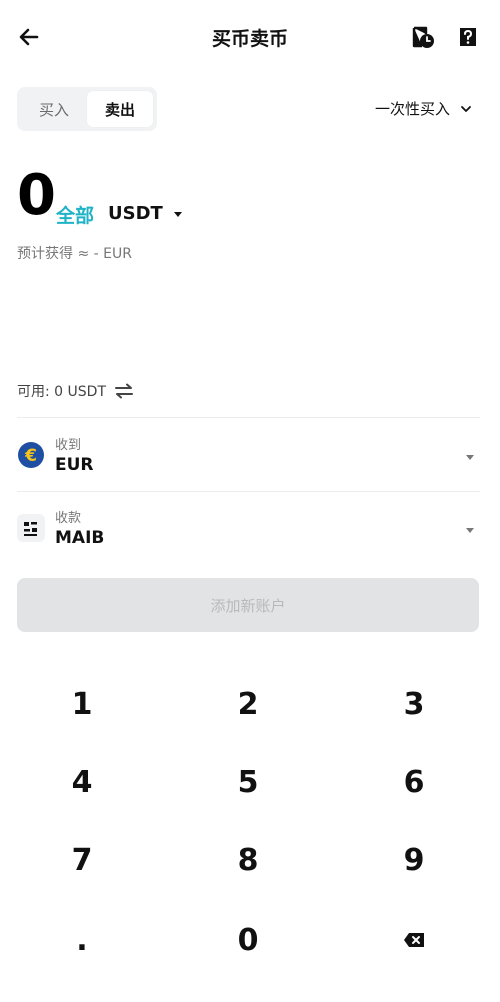 Image resolution: width=500 pixels, height=1002 pixels. I want to click on order-history-button, so click(423, 37).